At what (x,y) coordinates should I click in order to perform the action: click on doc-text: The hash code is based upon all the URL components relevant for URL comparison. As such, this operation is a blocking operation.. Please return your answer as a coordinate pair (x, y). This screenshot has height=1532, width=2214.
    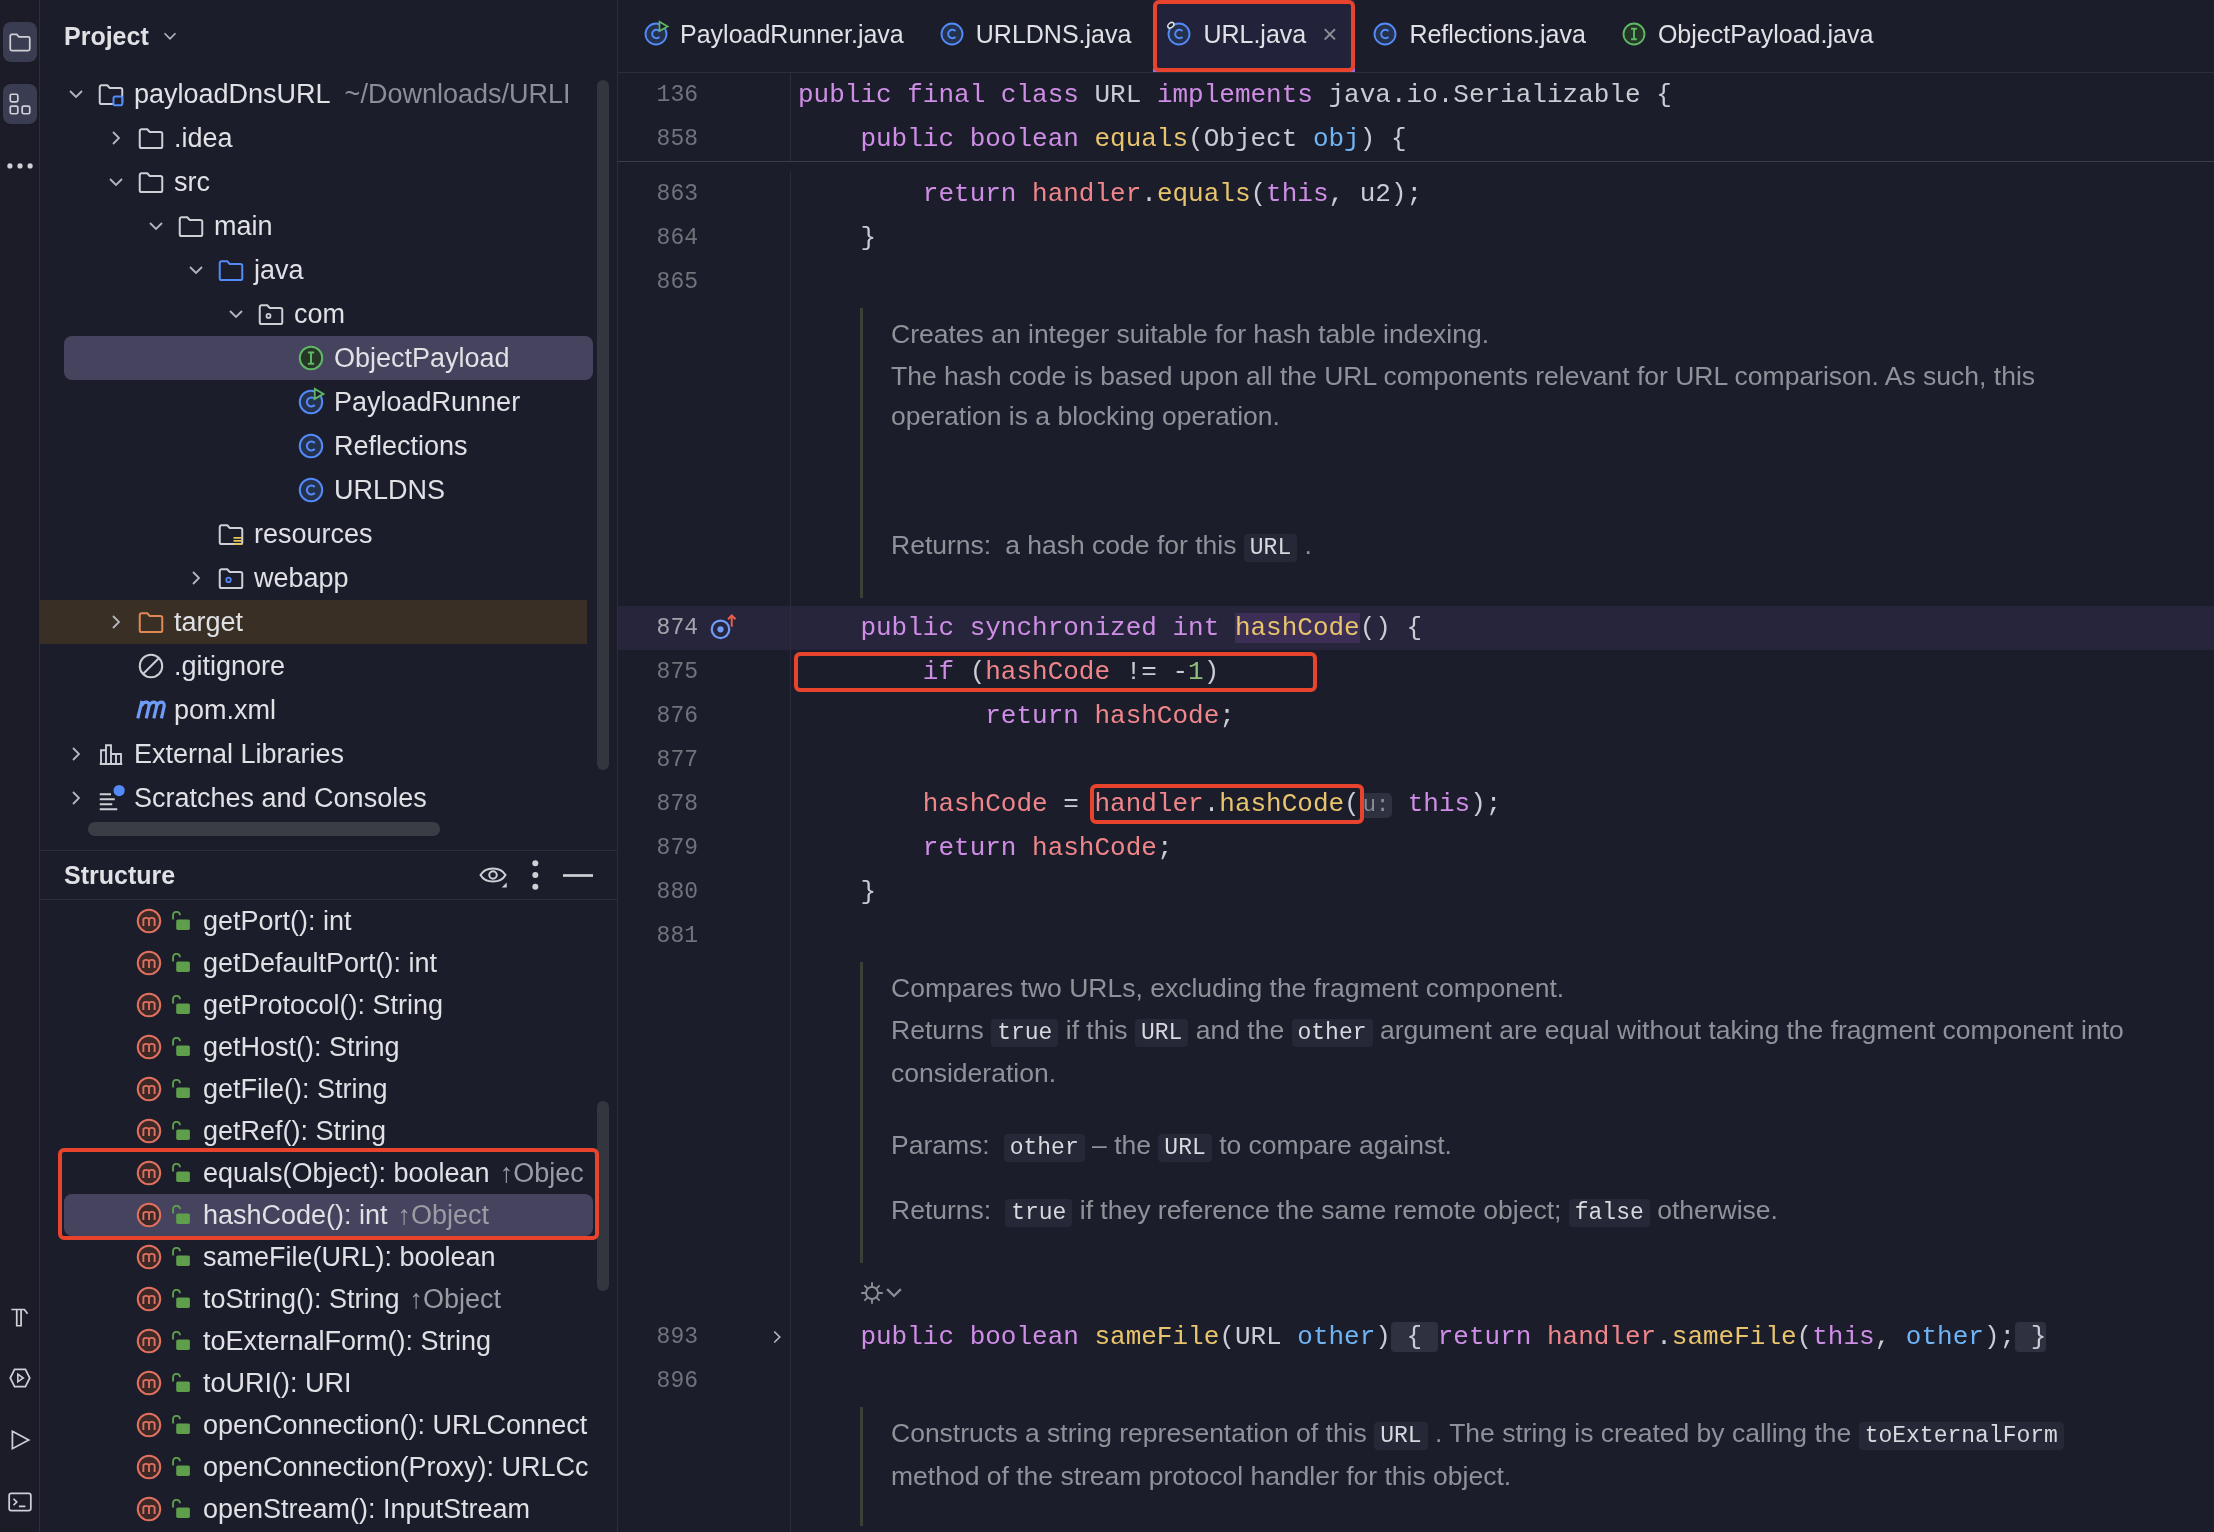
    Looking at the image, I should click on (1464, 396).